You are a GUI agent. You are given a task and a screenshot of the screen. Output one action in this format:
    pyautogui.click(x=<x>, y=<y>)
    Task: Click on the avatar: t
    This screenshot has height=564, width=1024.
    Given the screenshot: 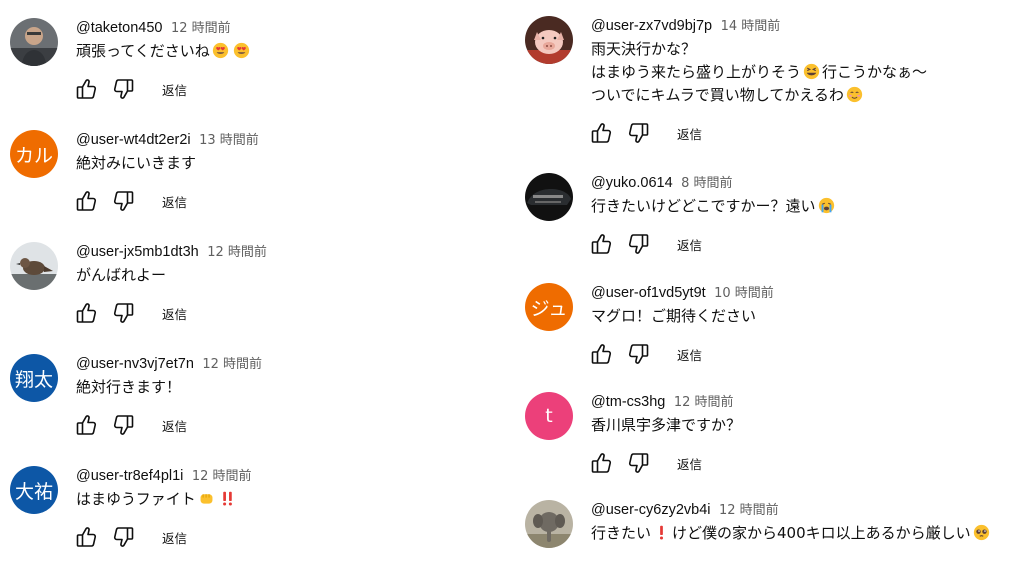 What is the action you would take?
    pyautogui.click(x=549, y=416)
    